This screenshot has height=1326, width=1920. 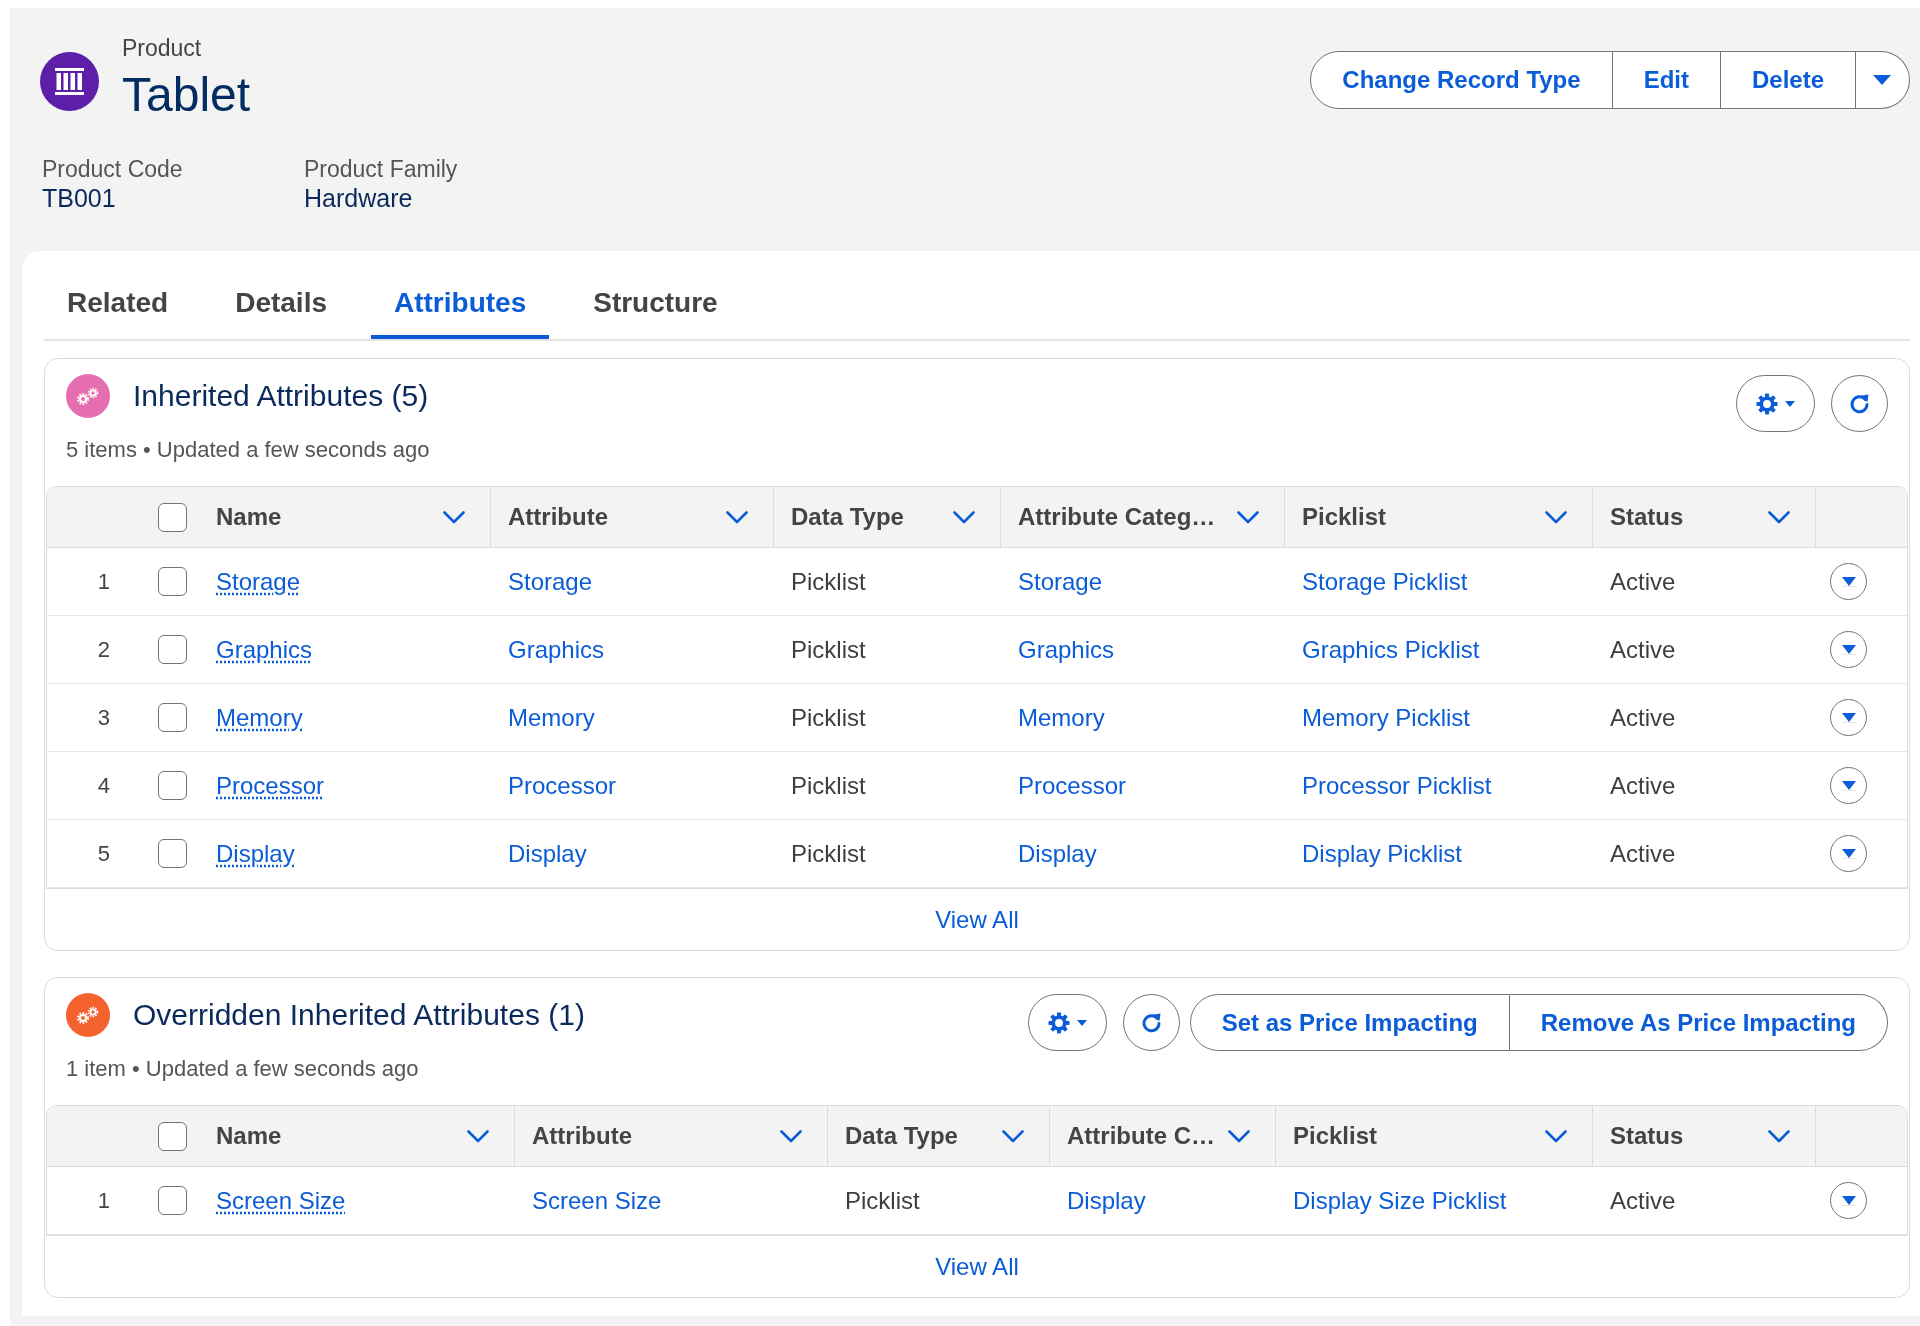 What do you see at coordinates (69, 81) in the screenshot?
I see `bars-icon` at bounding box center [69, 81].